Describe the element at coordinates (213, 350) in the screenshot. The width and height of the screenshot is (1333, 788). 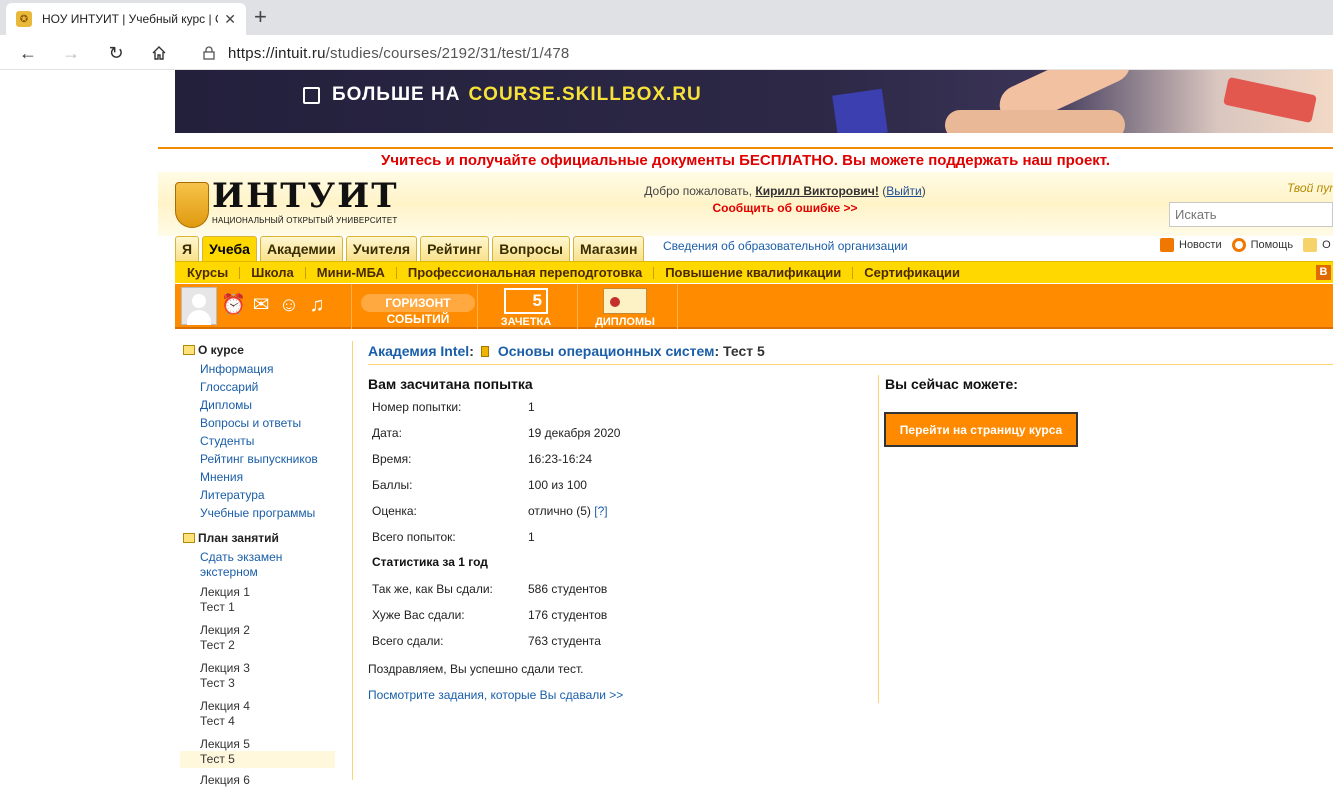
I see `sidebar-about-title: О курсе` at that location.